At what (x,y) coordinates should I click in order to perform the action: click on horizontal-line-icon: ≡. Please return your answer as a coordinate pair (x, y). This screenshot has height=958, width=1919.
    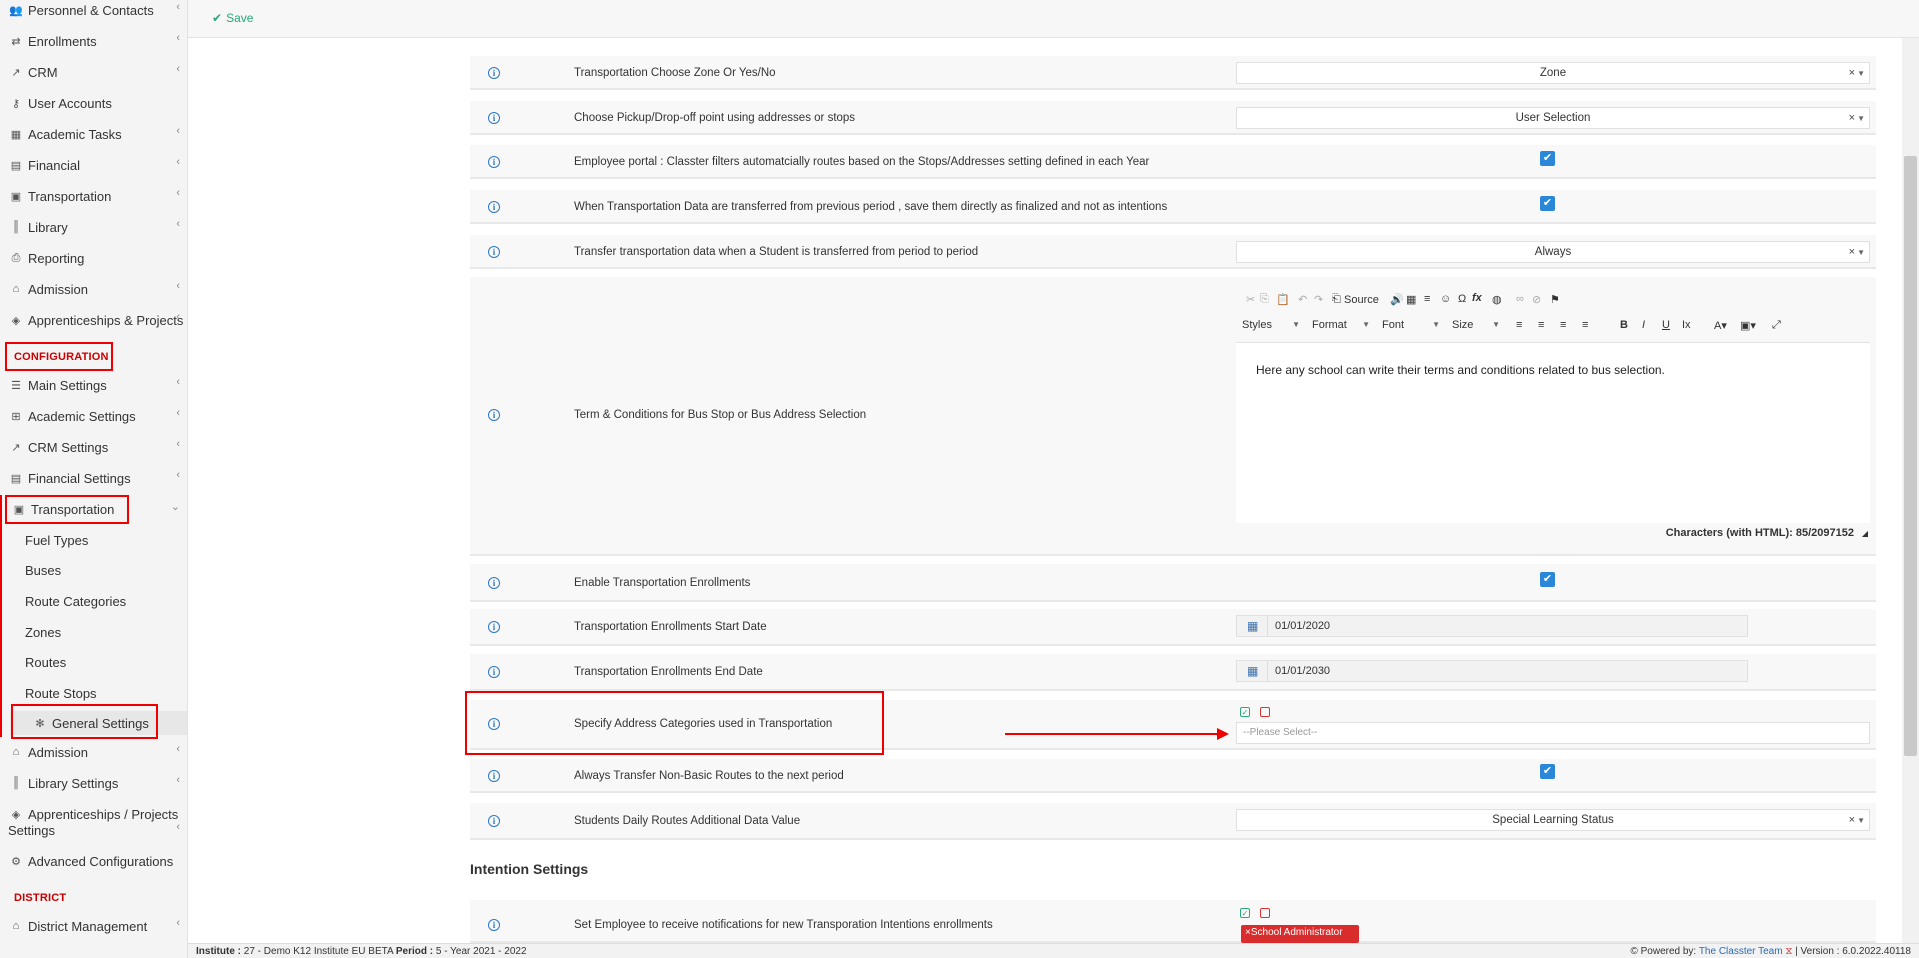
    Looking at the image, I should click on (1427, 299).